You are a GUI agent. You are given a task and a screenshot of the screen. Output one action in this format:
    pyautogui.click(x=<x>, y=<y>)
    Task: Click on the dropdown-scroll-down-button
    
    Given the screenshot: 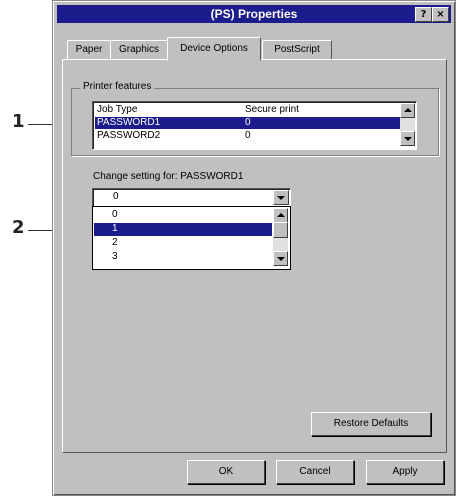 What is the action you would take?
    pyautogui.click(x=280, y=258)
    